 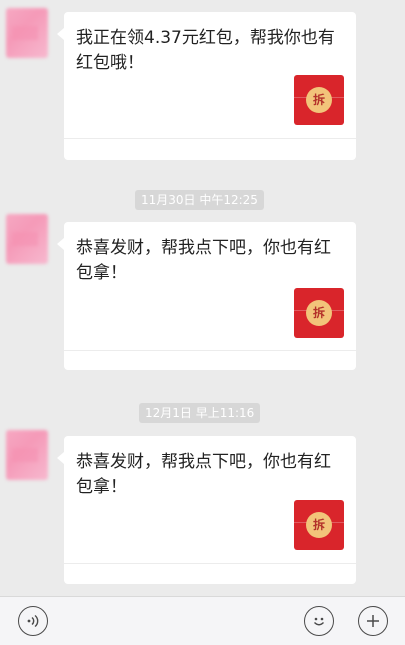 I want to click on smiley-face-icon, so click(x=319, y=621).